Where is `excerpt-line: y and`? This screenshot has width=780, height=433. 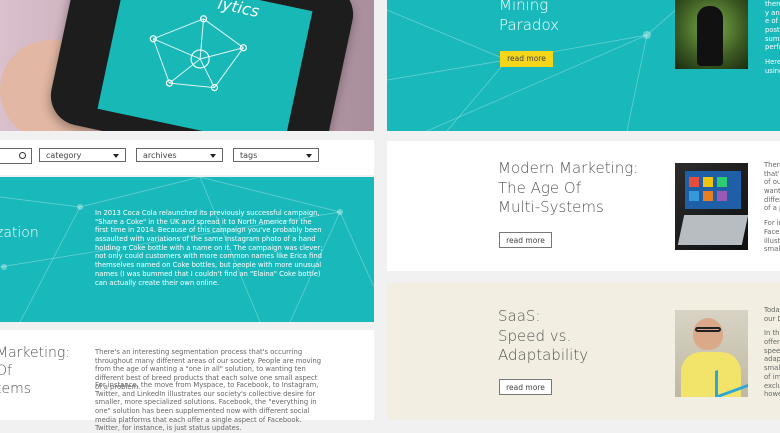 excerpt-line: y and is located at coordinates (772, 12).